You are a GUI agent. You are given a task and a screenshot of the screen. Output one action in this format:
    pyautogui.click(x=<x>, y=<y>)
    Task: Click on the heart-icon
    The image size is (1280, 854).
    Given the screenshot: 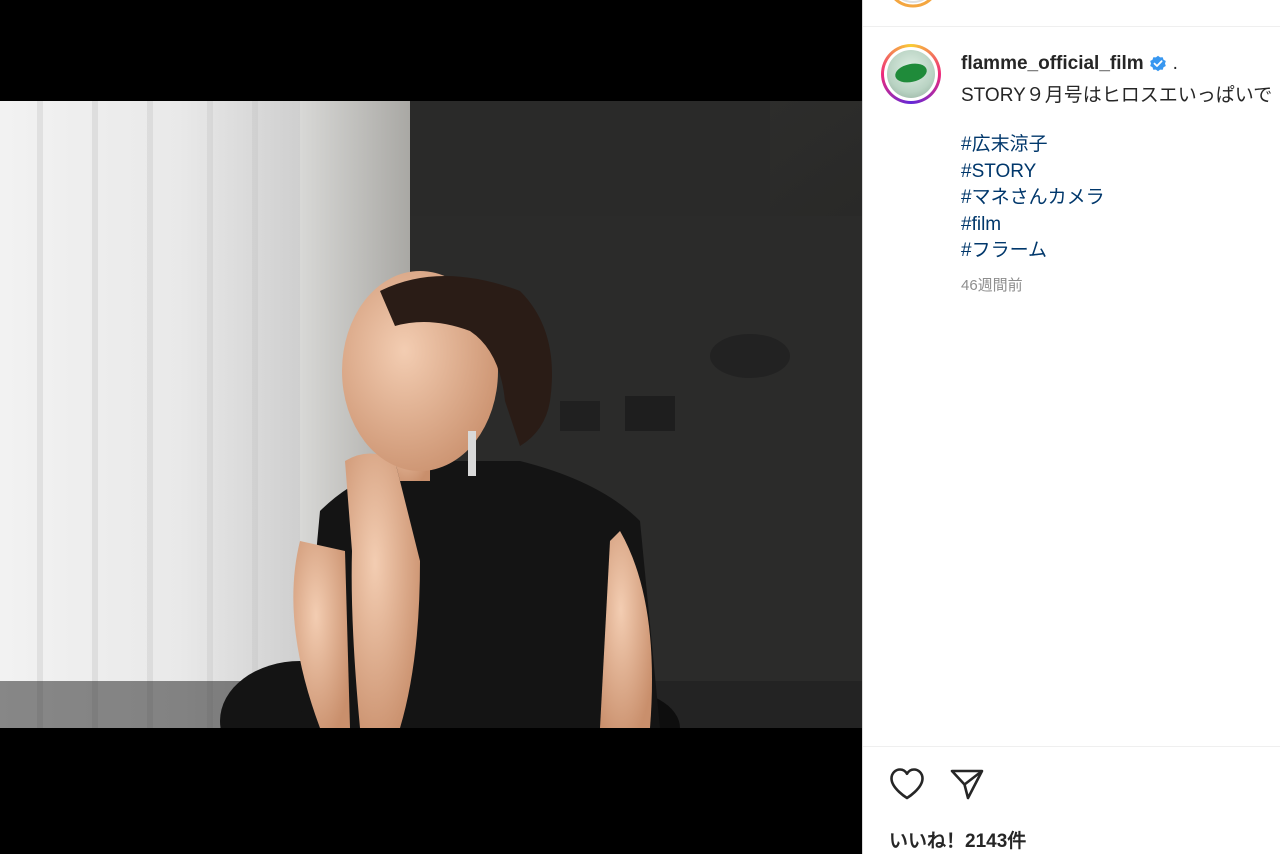 What is the action you would take?
    pyautogui.click(x=907, y=784)
    